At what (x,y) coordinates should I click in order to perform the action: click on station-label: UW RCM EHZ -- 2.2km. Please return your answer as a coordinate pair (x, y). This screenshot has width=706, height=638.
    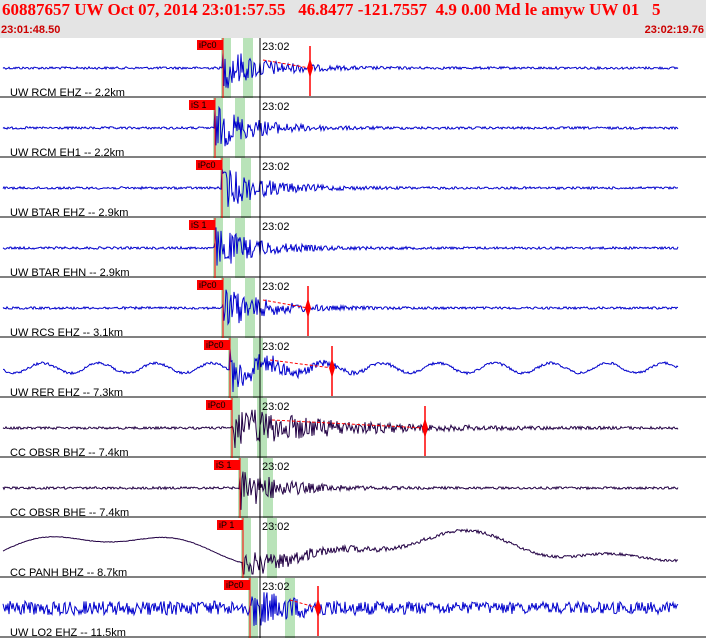
    Looking at the image, I should click on (67, 93).